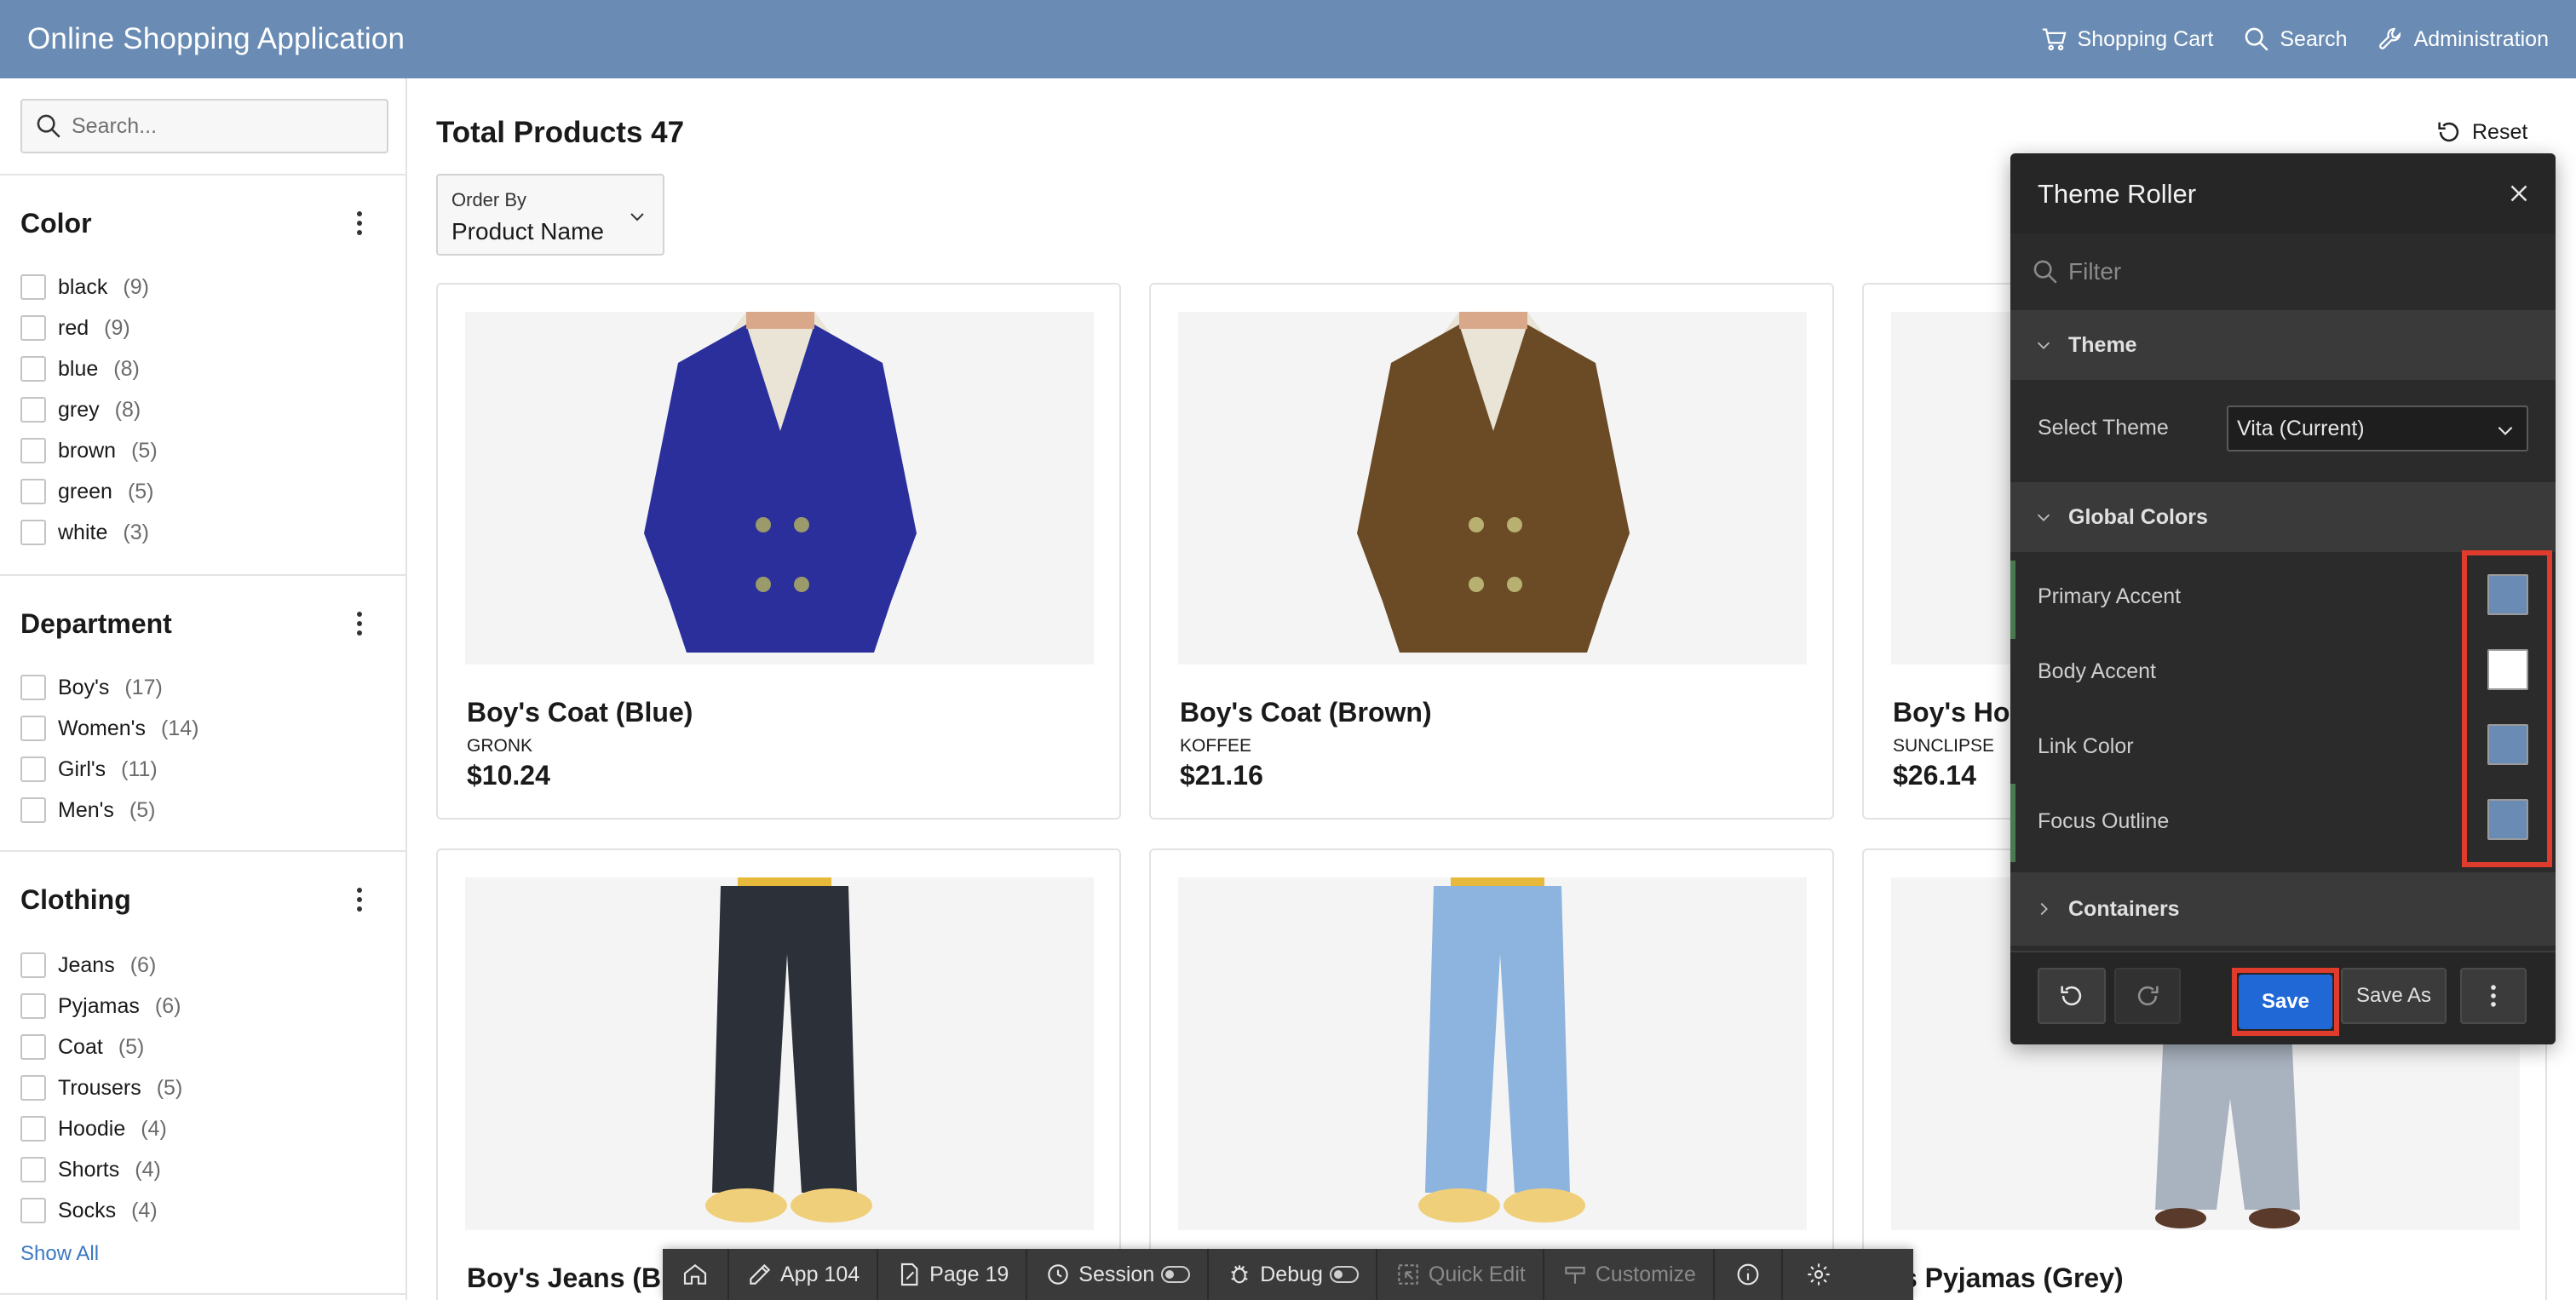 The image size is (2576, 1300). I want to click on section-containers-label: Containers, so click(2124, 908).